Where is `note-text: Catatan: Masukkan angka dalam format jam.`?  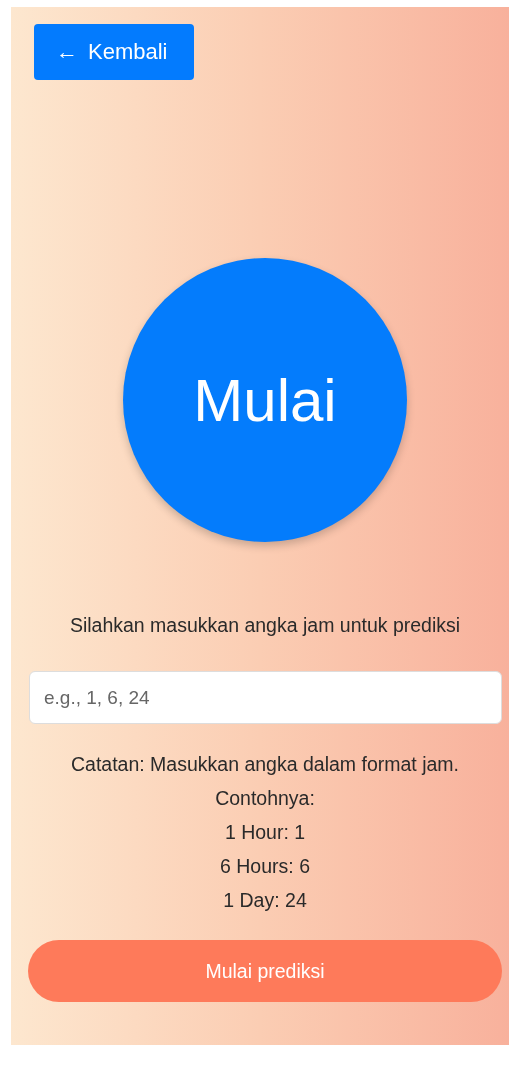
note-text: Catatan: Masukkan angka dalam format jam. is located at coordinates (265, 764).